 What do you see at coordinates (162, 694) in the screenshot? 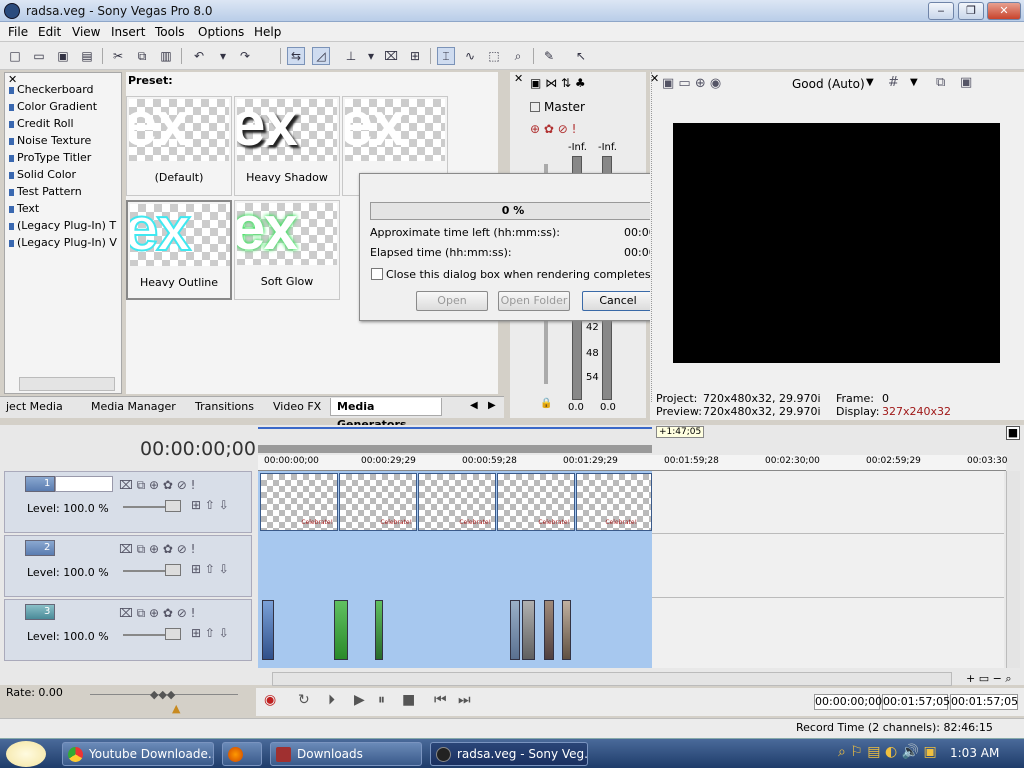
I see `rate-slider-thumb: ◆◆◆` at bounding box center [162, 694].